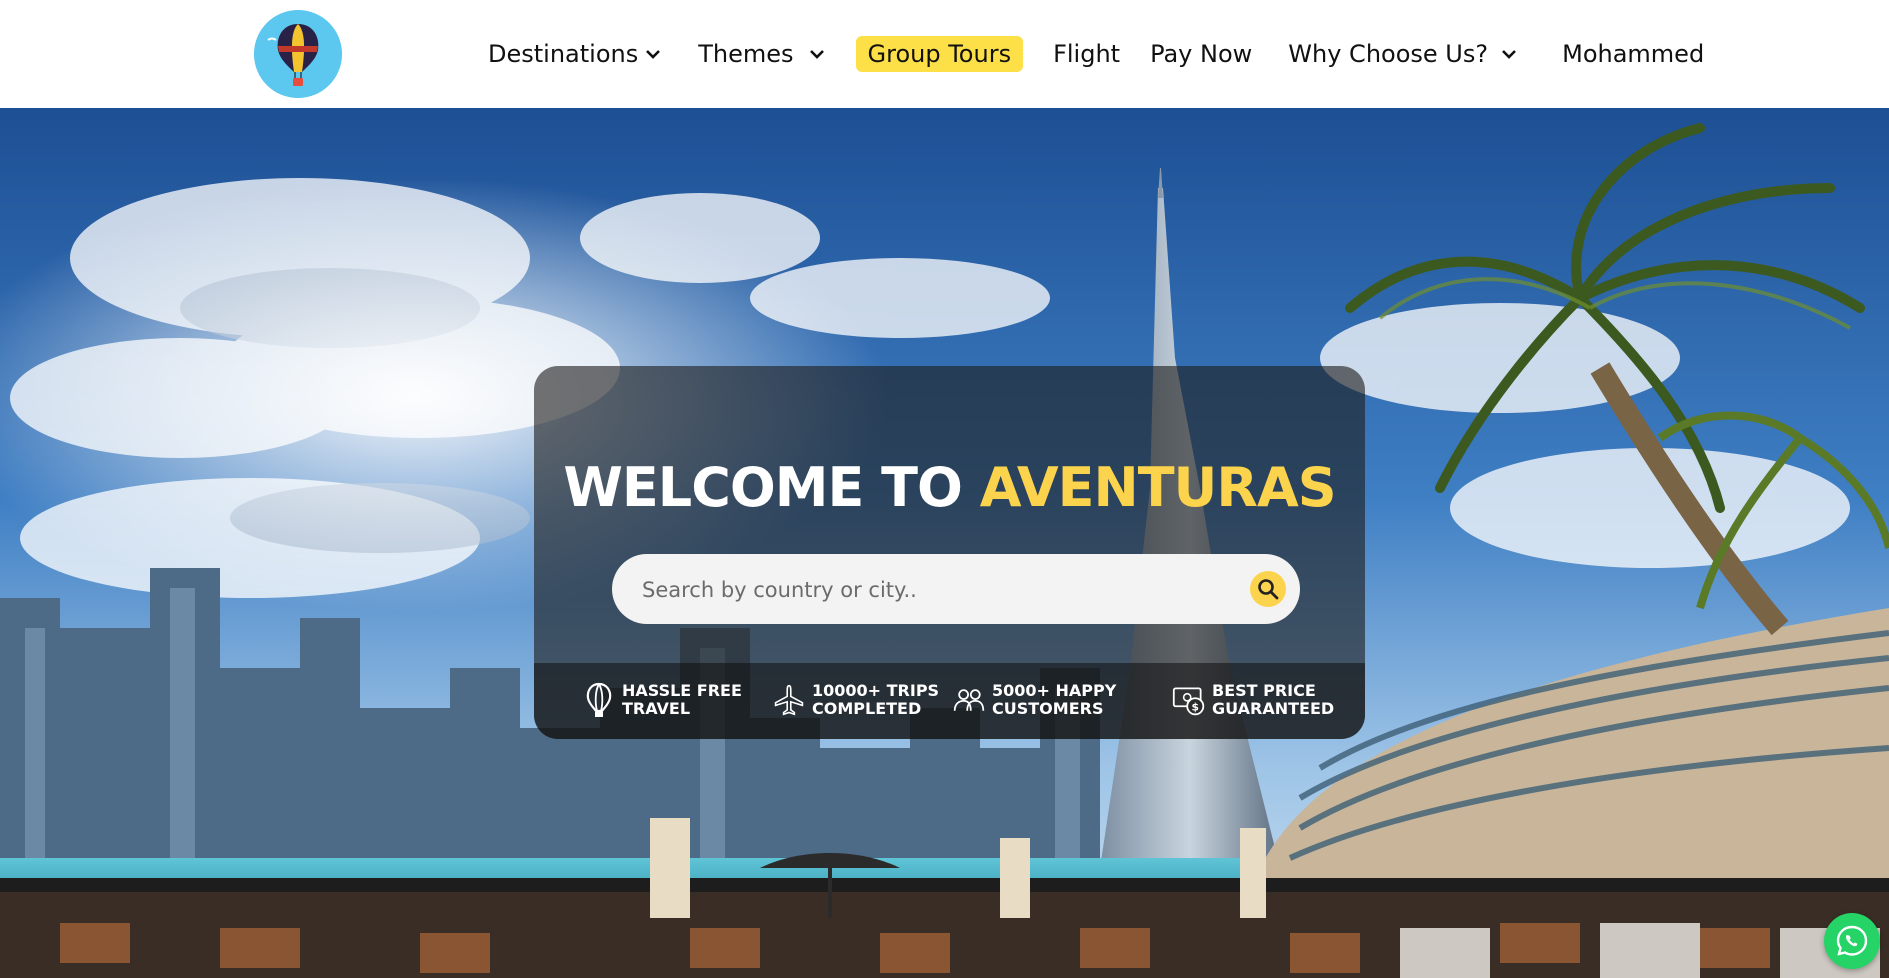  I want to click on people-icon, so click(969, 700).